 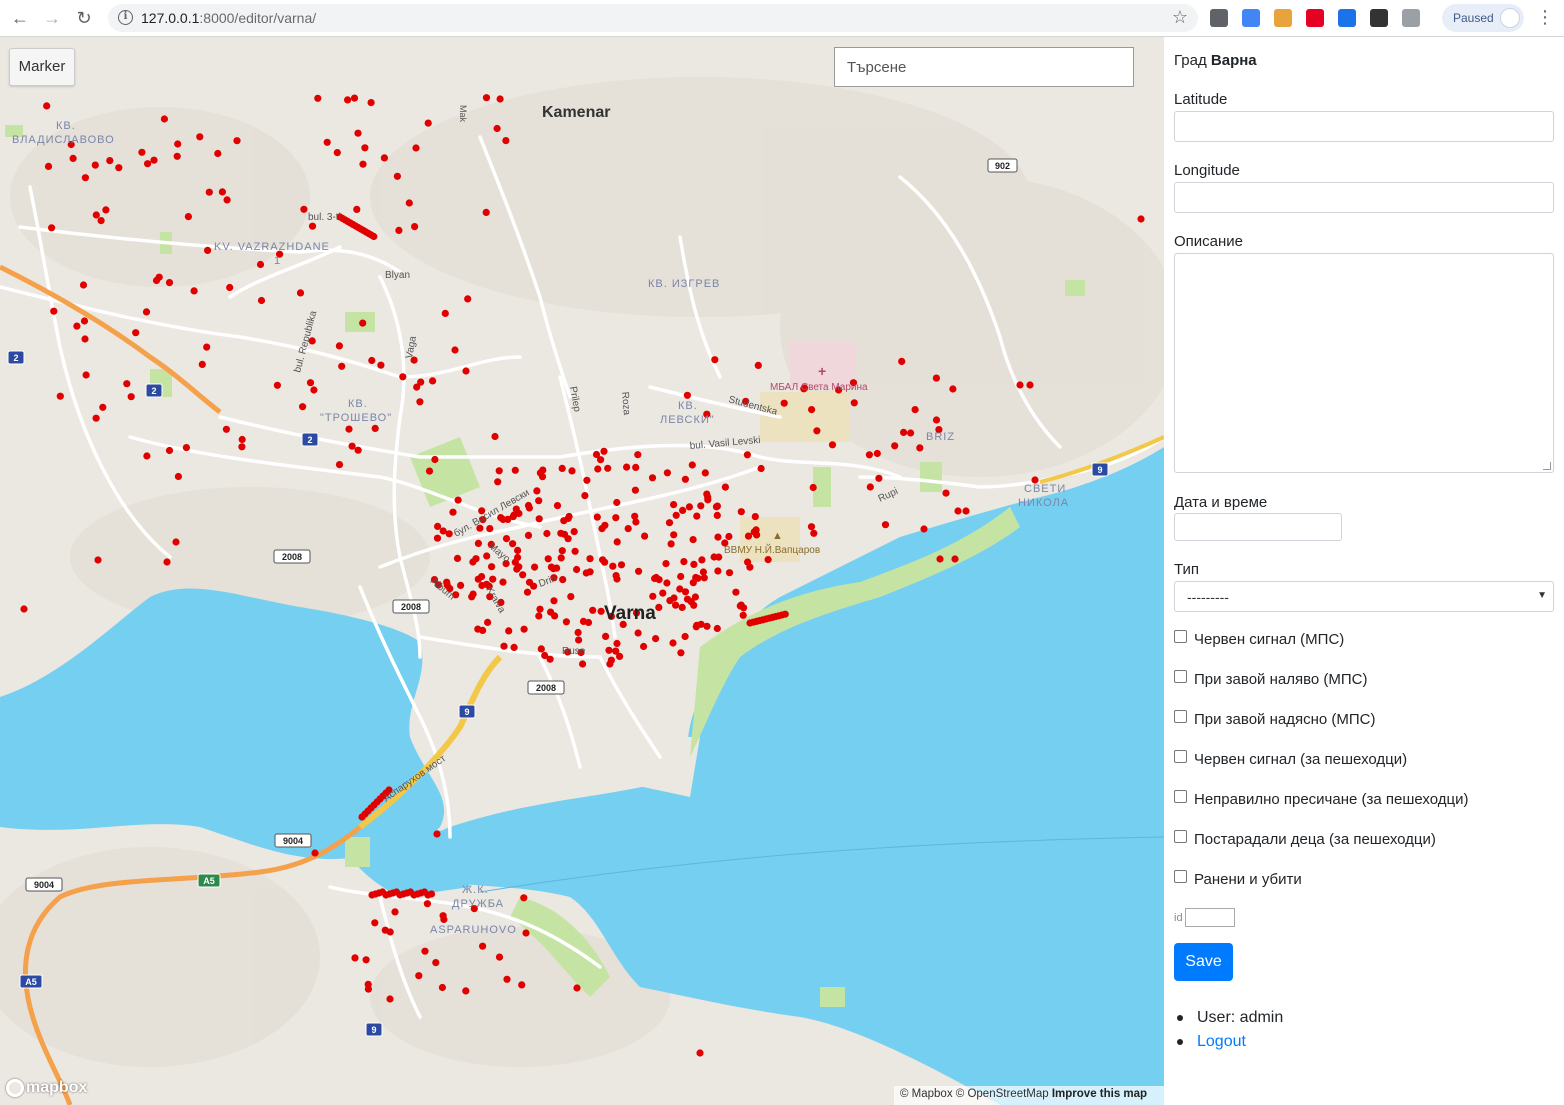 What do you see at coordinates (1364, 197) in the screenshot?
I see `longitude-input` at bounding box center [1364, 197].